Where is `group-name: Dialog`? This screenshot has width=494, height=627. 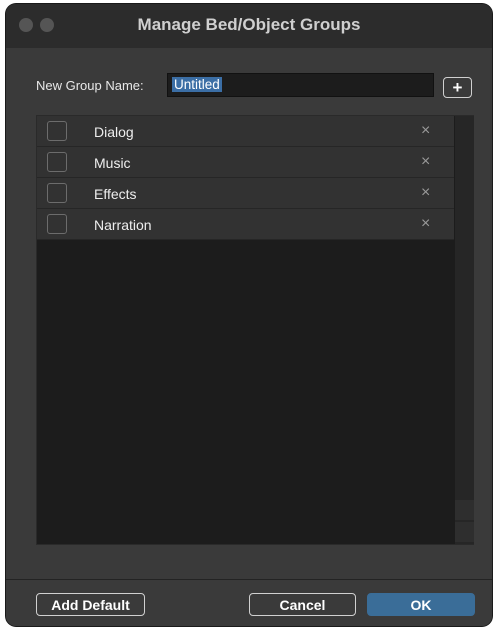 group-name: Dialog is located at coordinates (114, 132).